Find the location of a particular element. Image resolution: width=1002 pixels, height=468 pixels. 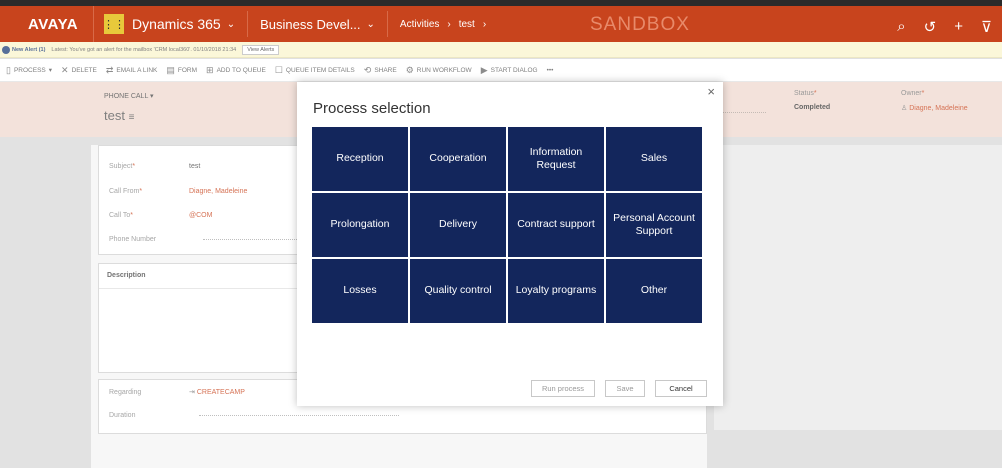

dialog-buttons: Run process Save Cancel is located at coordinates (619, 388).